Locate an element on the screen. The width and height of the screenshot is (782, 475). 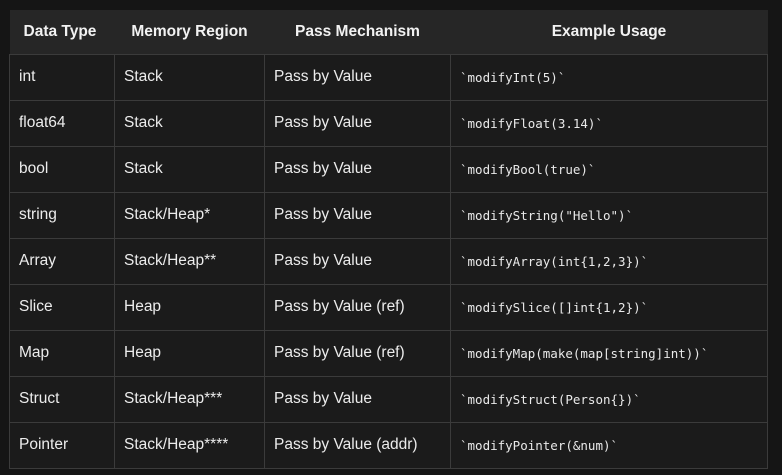
cell-data-type: float64 is located at coordinates (62, 123).